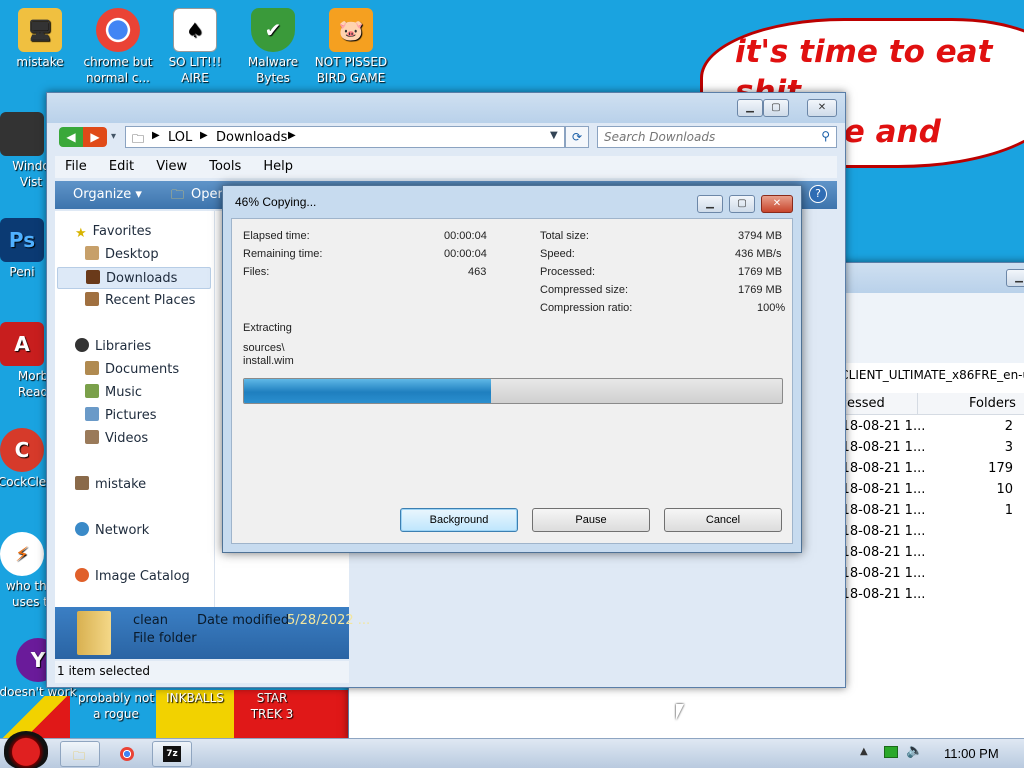  I want to click on address-dropdown-icon: ▼, so click(554, 135).